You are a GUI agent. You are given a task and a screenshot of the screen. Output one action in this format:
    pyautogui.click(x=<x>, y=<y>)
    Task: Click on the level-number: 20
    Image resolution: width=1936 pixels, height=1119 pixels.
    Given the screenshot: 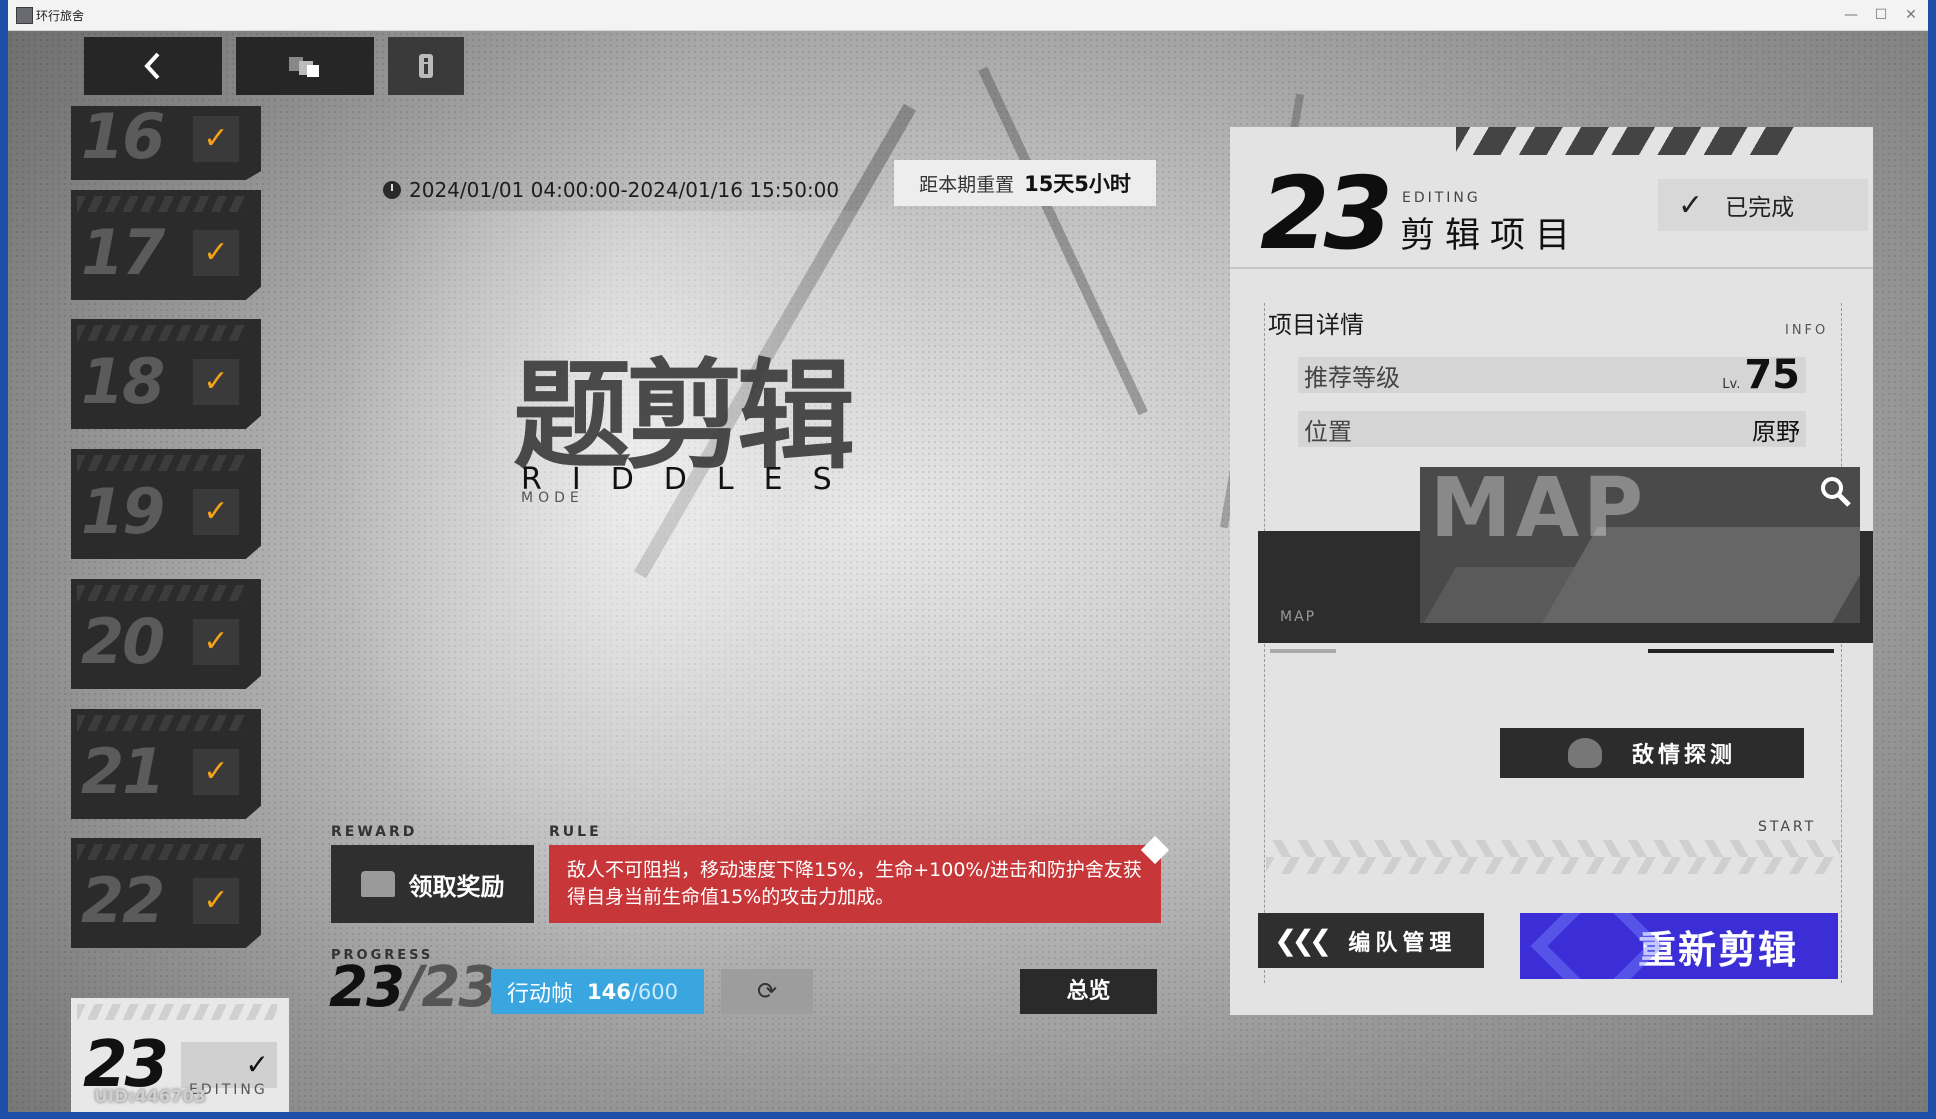 What is the action you would take?
    pyautogui.click(x=123, y=641)
    